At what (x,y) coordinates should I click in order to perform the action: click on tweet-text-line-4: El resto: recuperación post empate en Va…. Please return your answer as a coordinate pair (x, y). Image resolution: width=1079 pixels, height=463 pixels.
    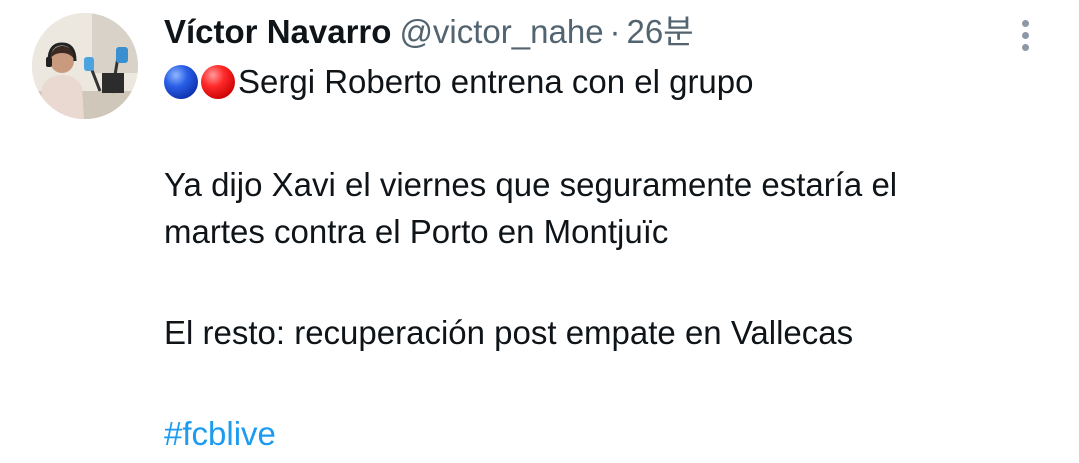
    Looking at the image, I should click on (509, 332).